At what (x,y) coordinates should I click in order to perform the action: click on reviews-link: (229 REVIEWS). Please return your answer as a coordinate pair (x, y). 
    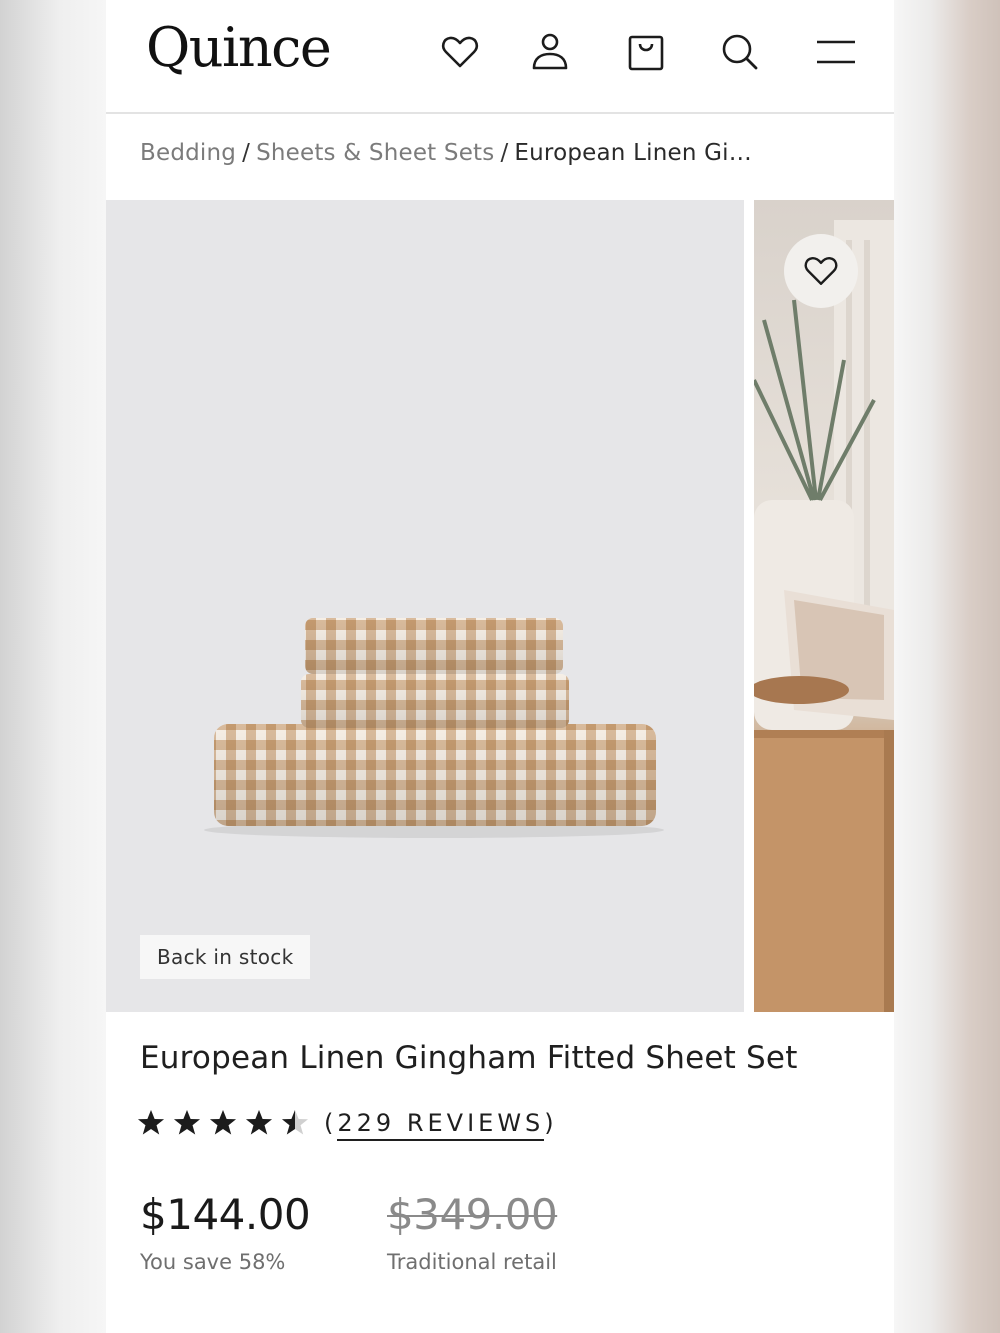
    Looking at the image, I should click on (441, 1125).